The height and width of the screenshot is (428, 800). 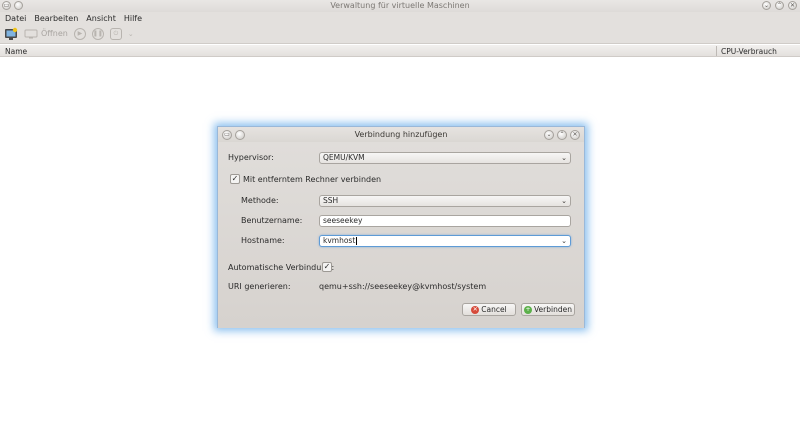 I want to click on menu-ansicht: Ansicht, so click(x=101, y=18).